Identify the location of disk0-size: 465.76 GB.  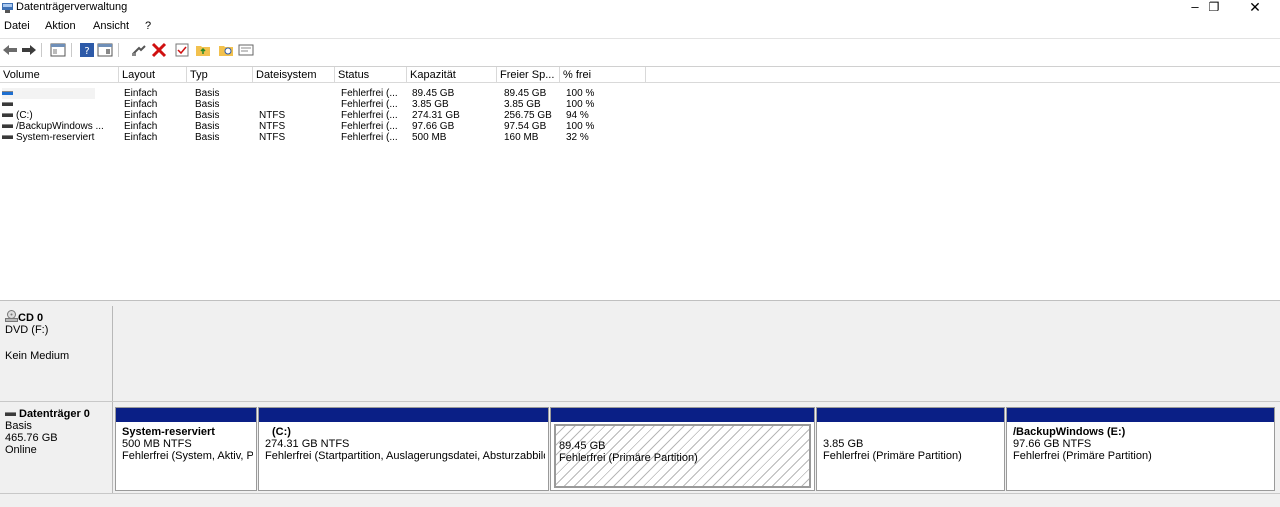
(31, 438).